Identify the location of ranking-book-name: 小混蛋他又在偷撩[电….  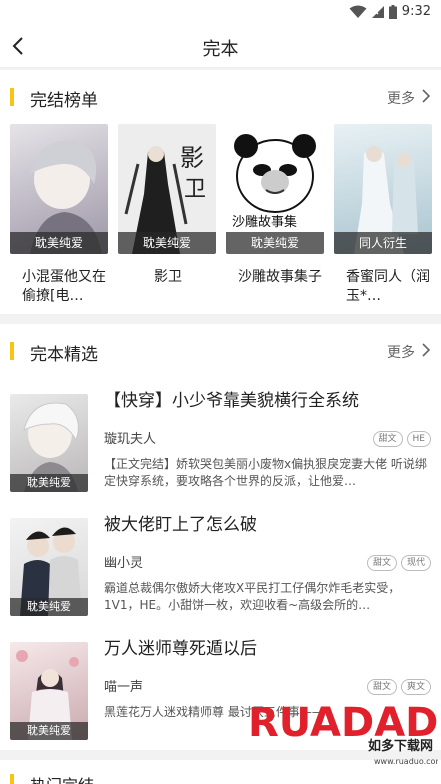
(66, 287).